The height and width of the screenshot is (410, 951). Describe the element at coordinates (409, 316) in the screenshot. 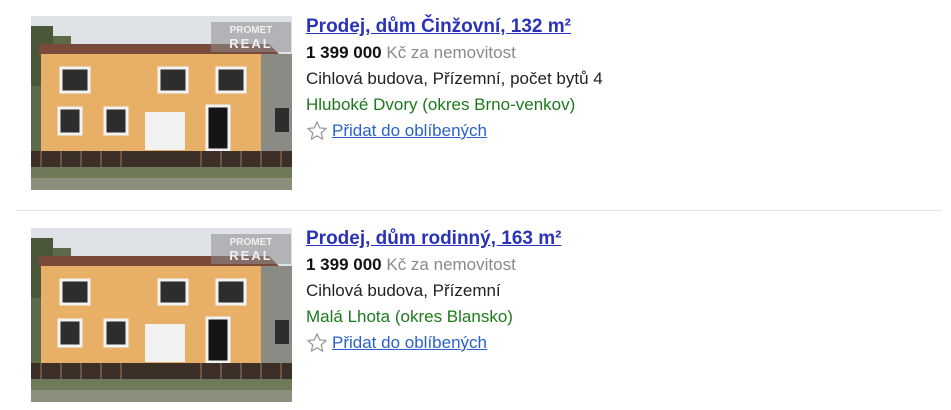

I see `property-location: Malá Lhota (okres Blansko)` at that location.